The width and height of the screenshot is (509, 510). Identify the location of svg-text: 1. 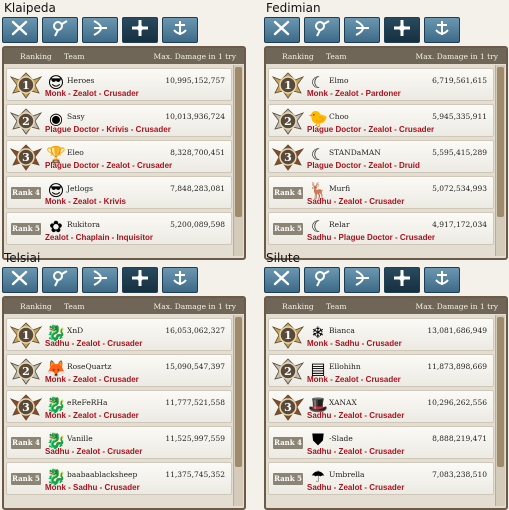
(26, 335).